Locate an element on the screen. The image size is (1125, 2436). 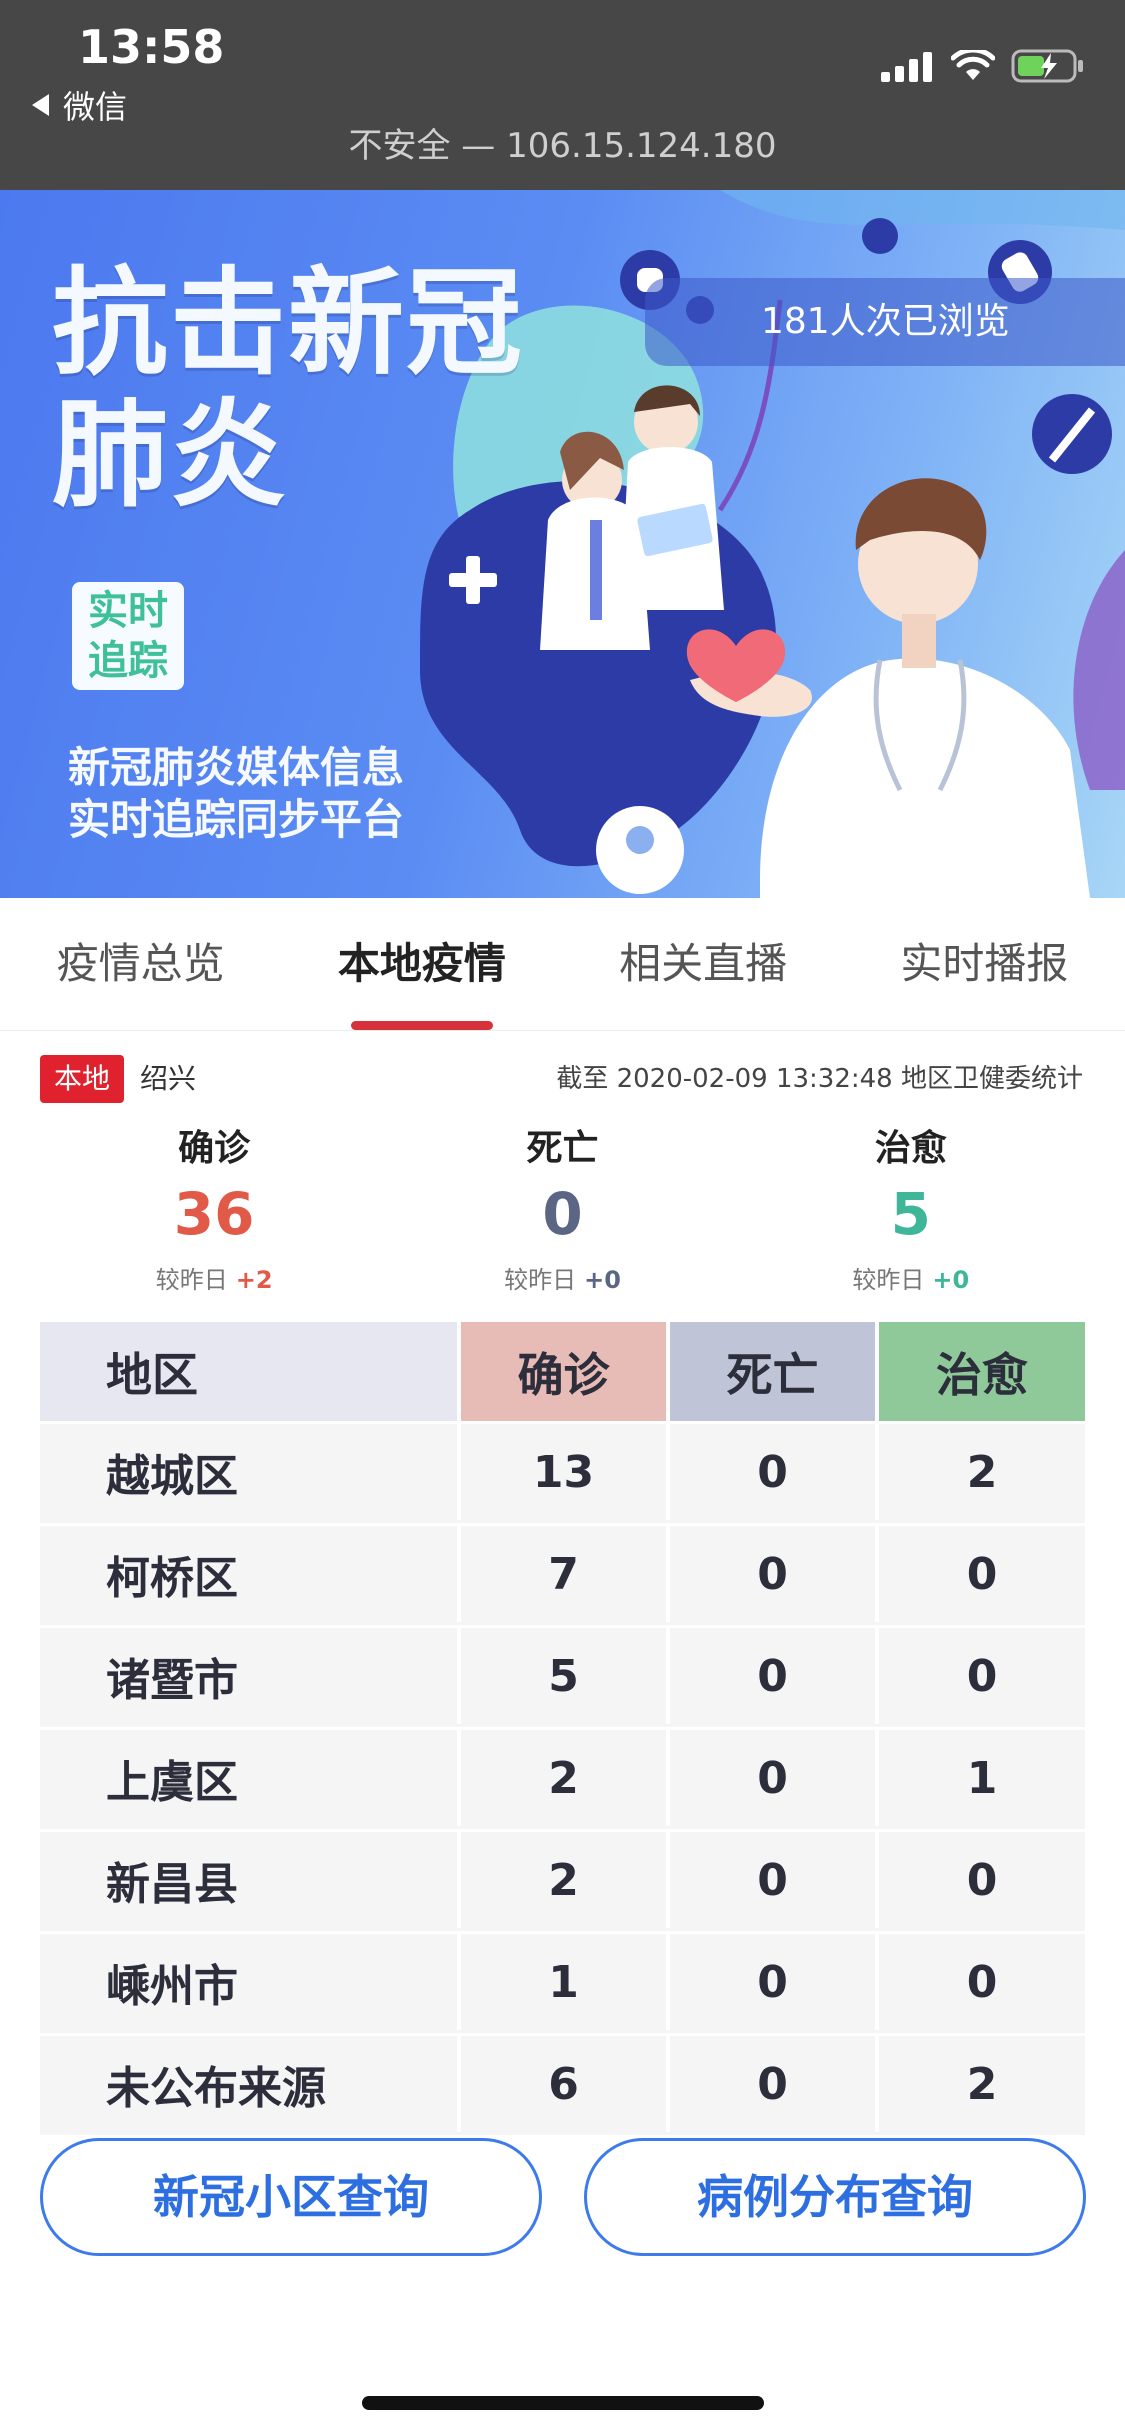
status-icons is located at coordinates (983, 66).